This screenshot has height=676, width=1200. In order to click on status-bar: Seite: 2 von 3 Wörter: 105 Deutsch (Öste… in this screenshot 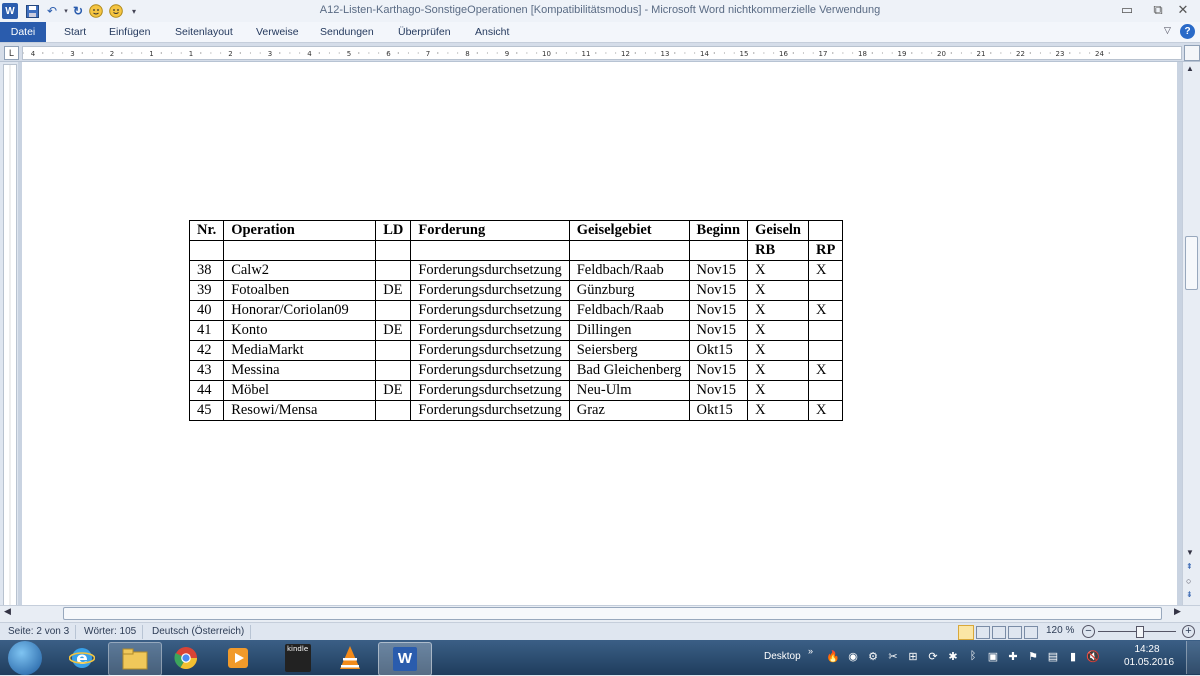, I will do `click(600, 631)`.